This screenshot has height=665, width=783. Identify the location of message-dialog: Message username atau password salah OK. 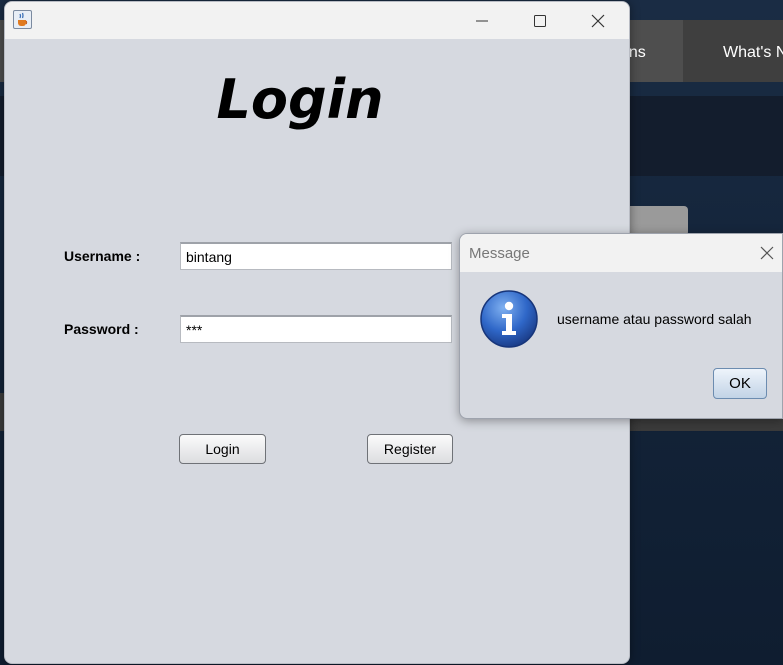
(621, 326).